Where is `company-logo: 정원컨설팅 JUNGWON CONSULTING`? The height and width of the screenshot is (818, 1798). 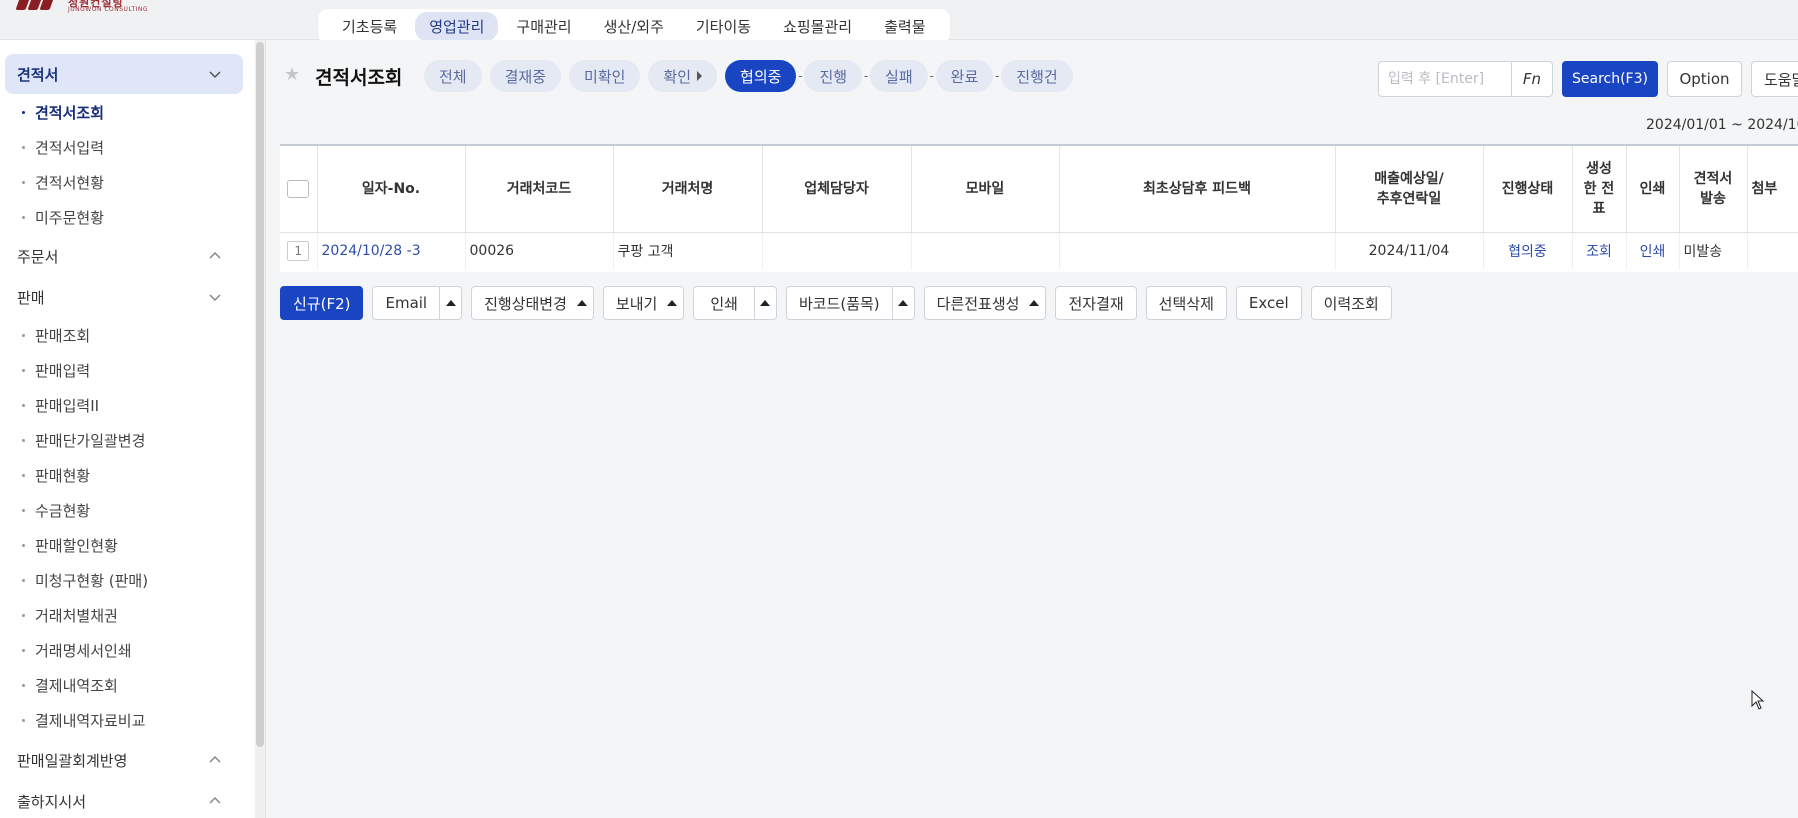 company-logo: 정원컨설팅 JUNGWON CONSULTING is located at coordinates (89, 8).